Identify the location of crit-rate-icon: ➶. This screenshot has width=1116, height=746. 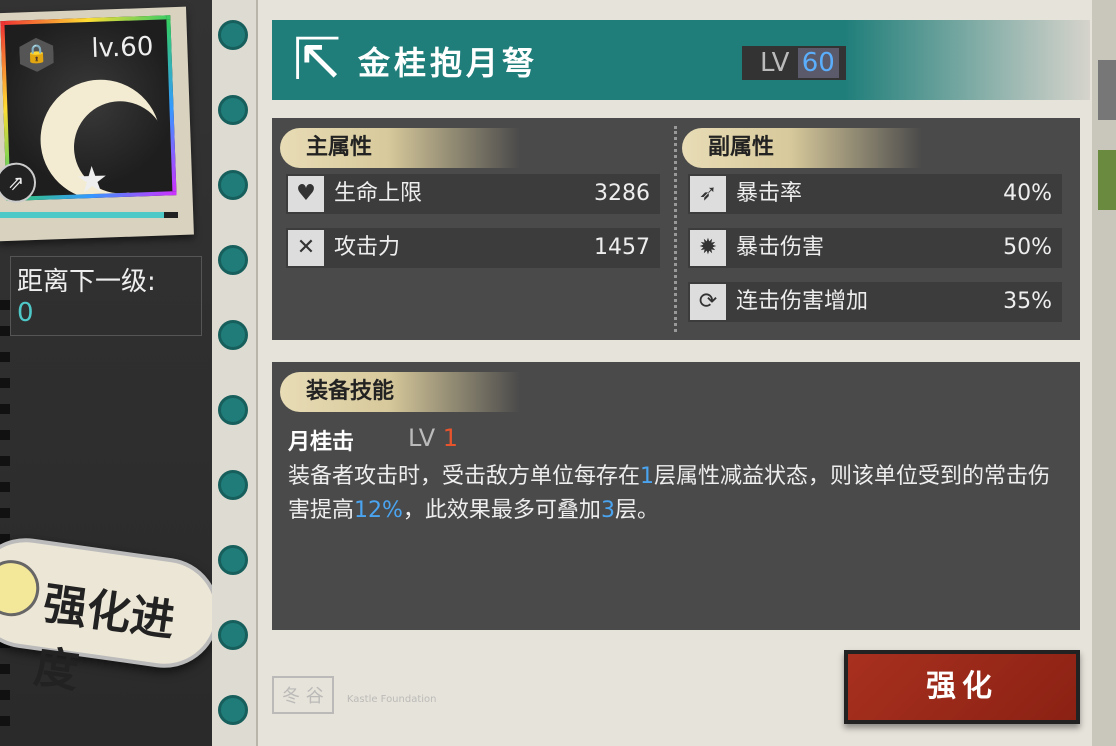
(708, 194).